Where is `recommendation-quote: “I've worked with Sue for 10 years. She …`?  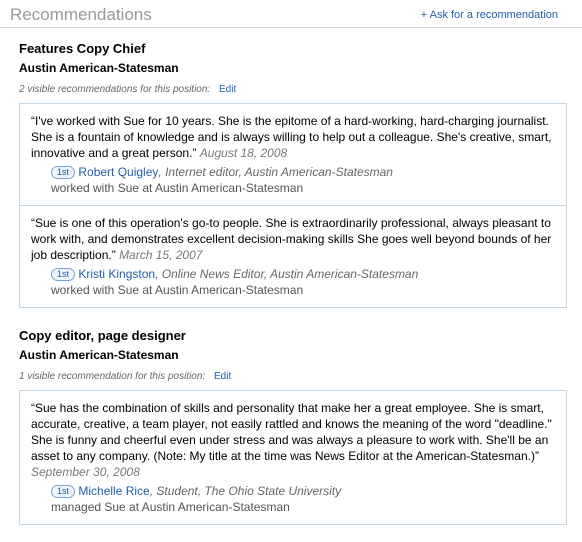 recommendation-quote: “I've worked with Sue for 10 years. She … is located at coordinates (293, 137).